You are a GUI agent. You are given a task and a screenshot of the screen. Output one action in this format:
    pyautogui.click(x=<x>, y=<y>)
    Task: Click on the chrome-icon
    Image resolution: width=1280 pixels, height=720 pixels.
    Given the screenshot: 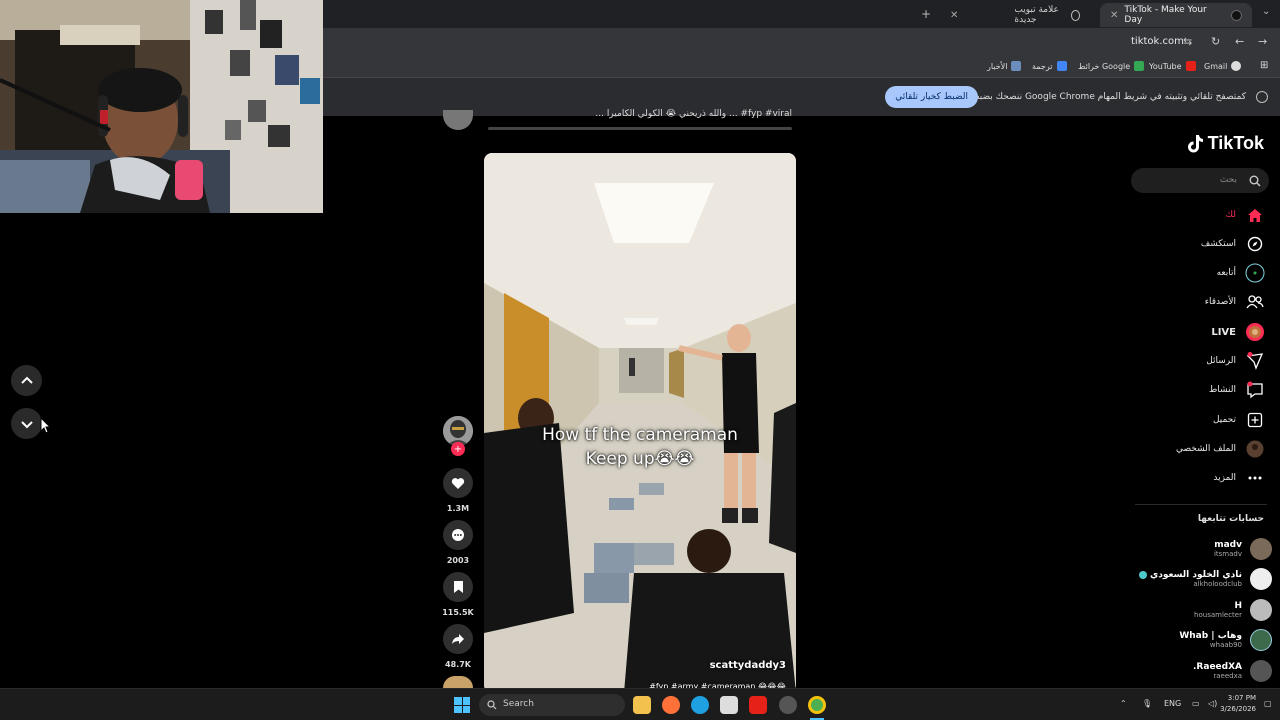 What is the action you would take?
    pyautogui.click(x=1262, y=97)
    